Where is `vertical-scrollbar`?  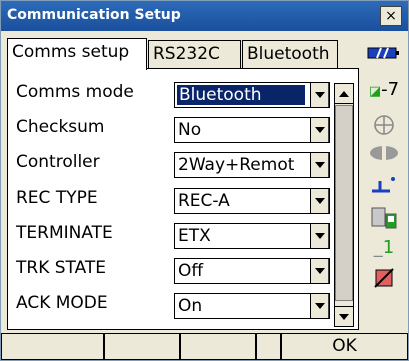
vertical-scrollbar is located at coordinates (344, 205).